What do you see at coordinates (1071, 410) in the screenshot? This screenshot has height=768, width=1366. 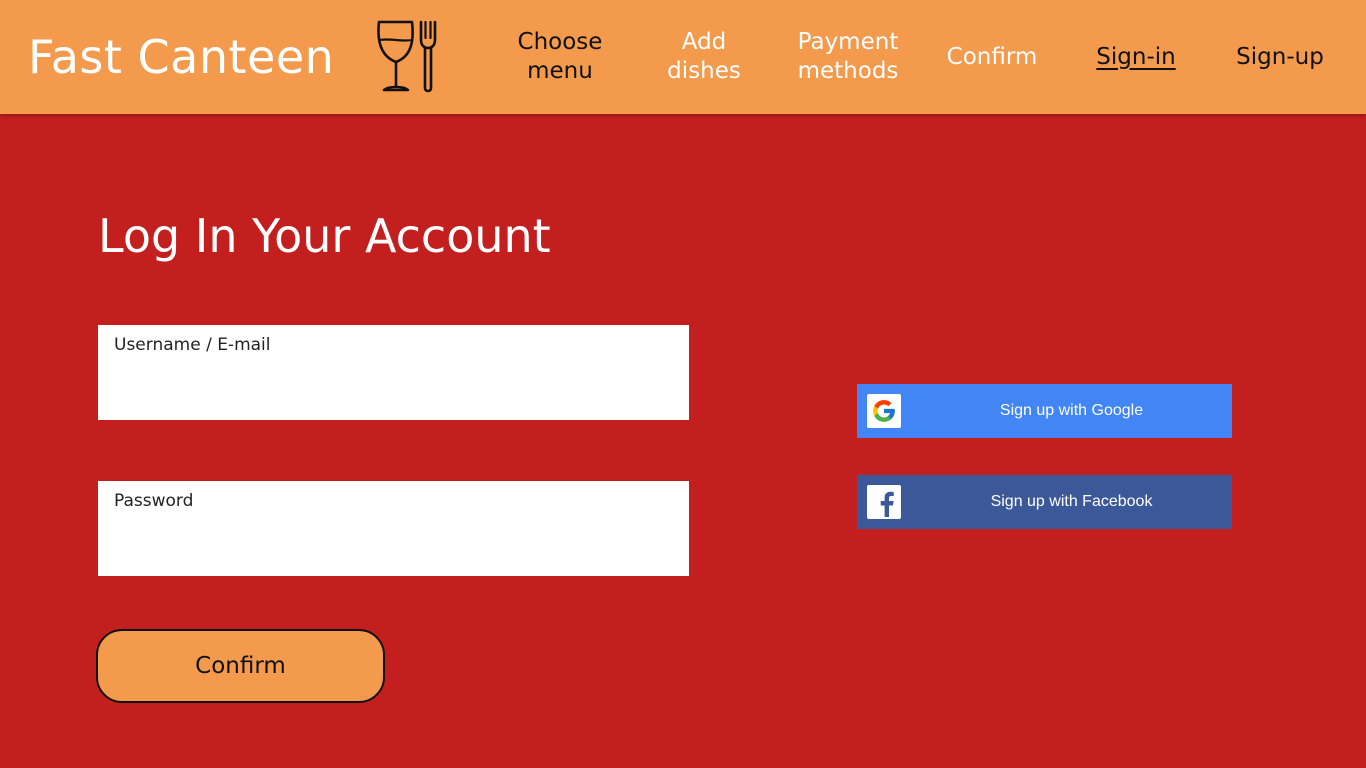 I see `google-signup-label: Sign up with Google` at bounding box center [1071, 410].